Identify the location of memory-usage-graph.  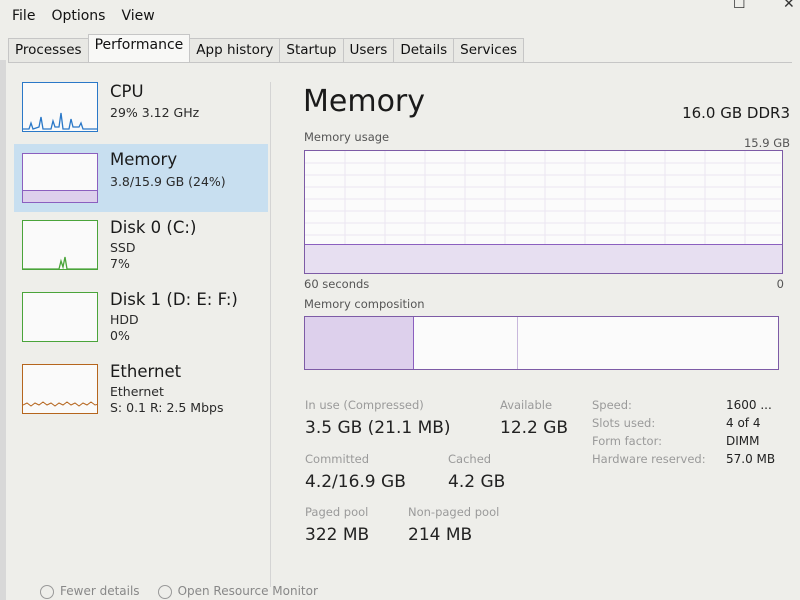
(543, 212).